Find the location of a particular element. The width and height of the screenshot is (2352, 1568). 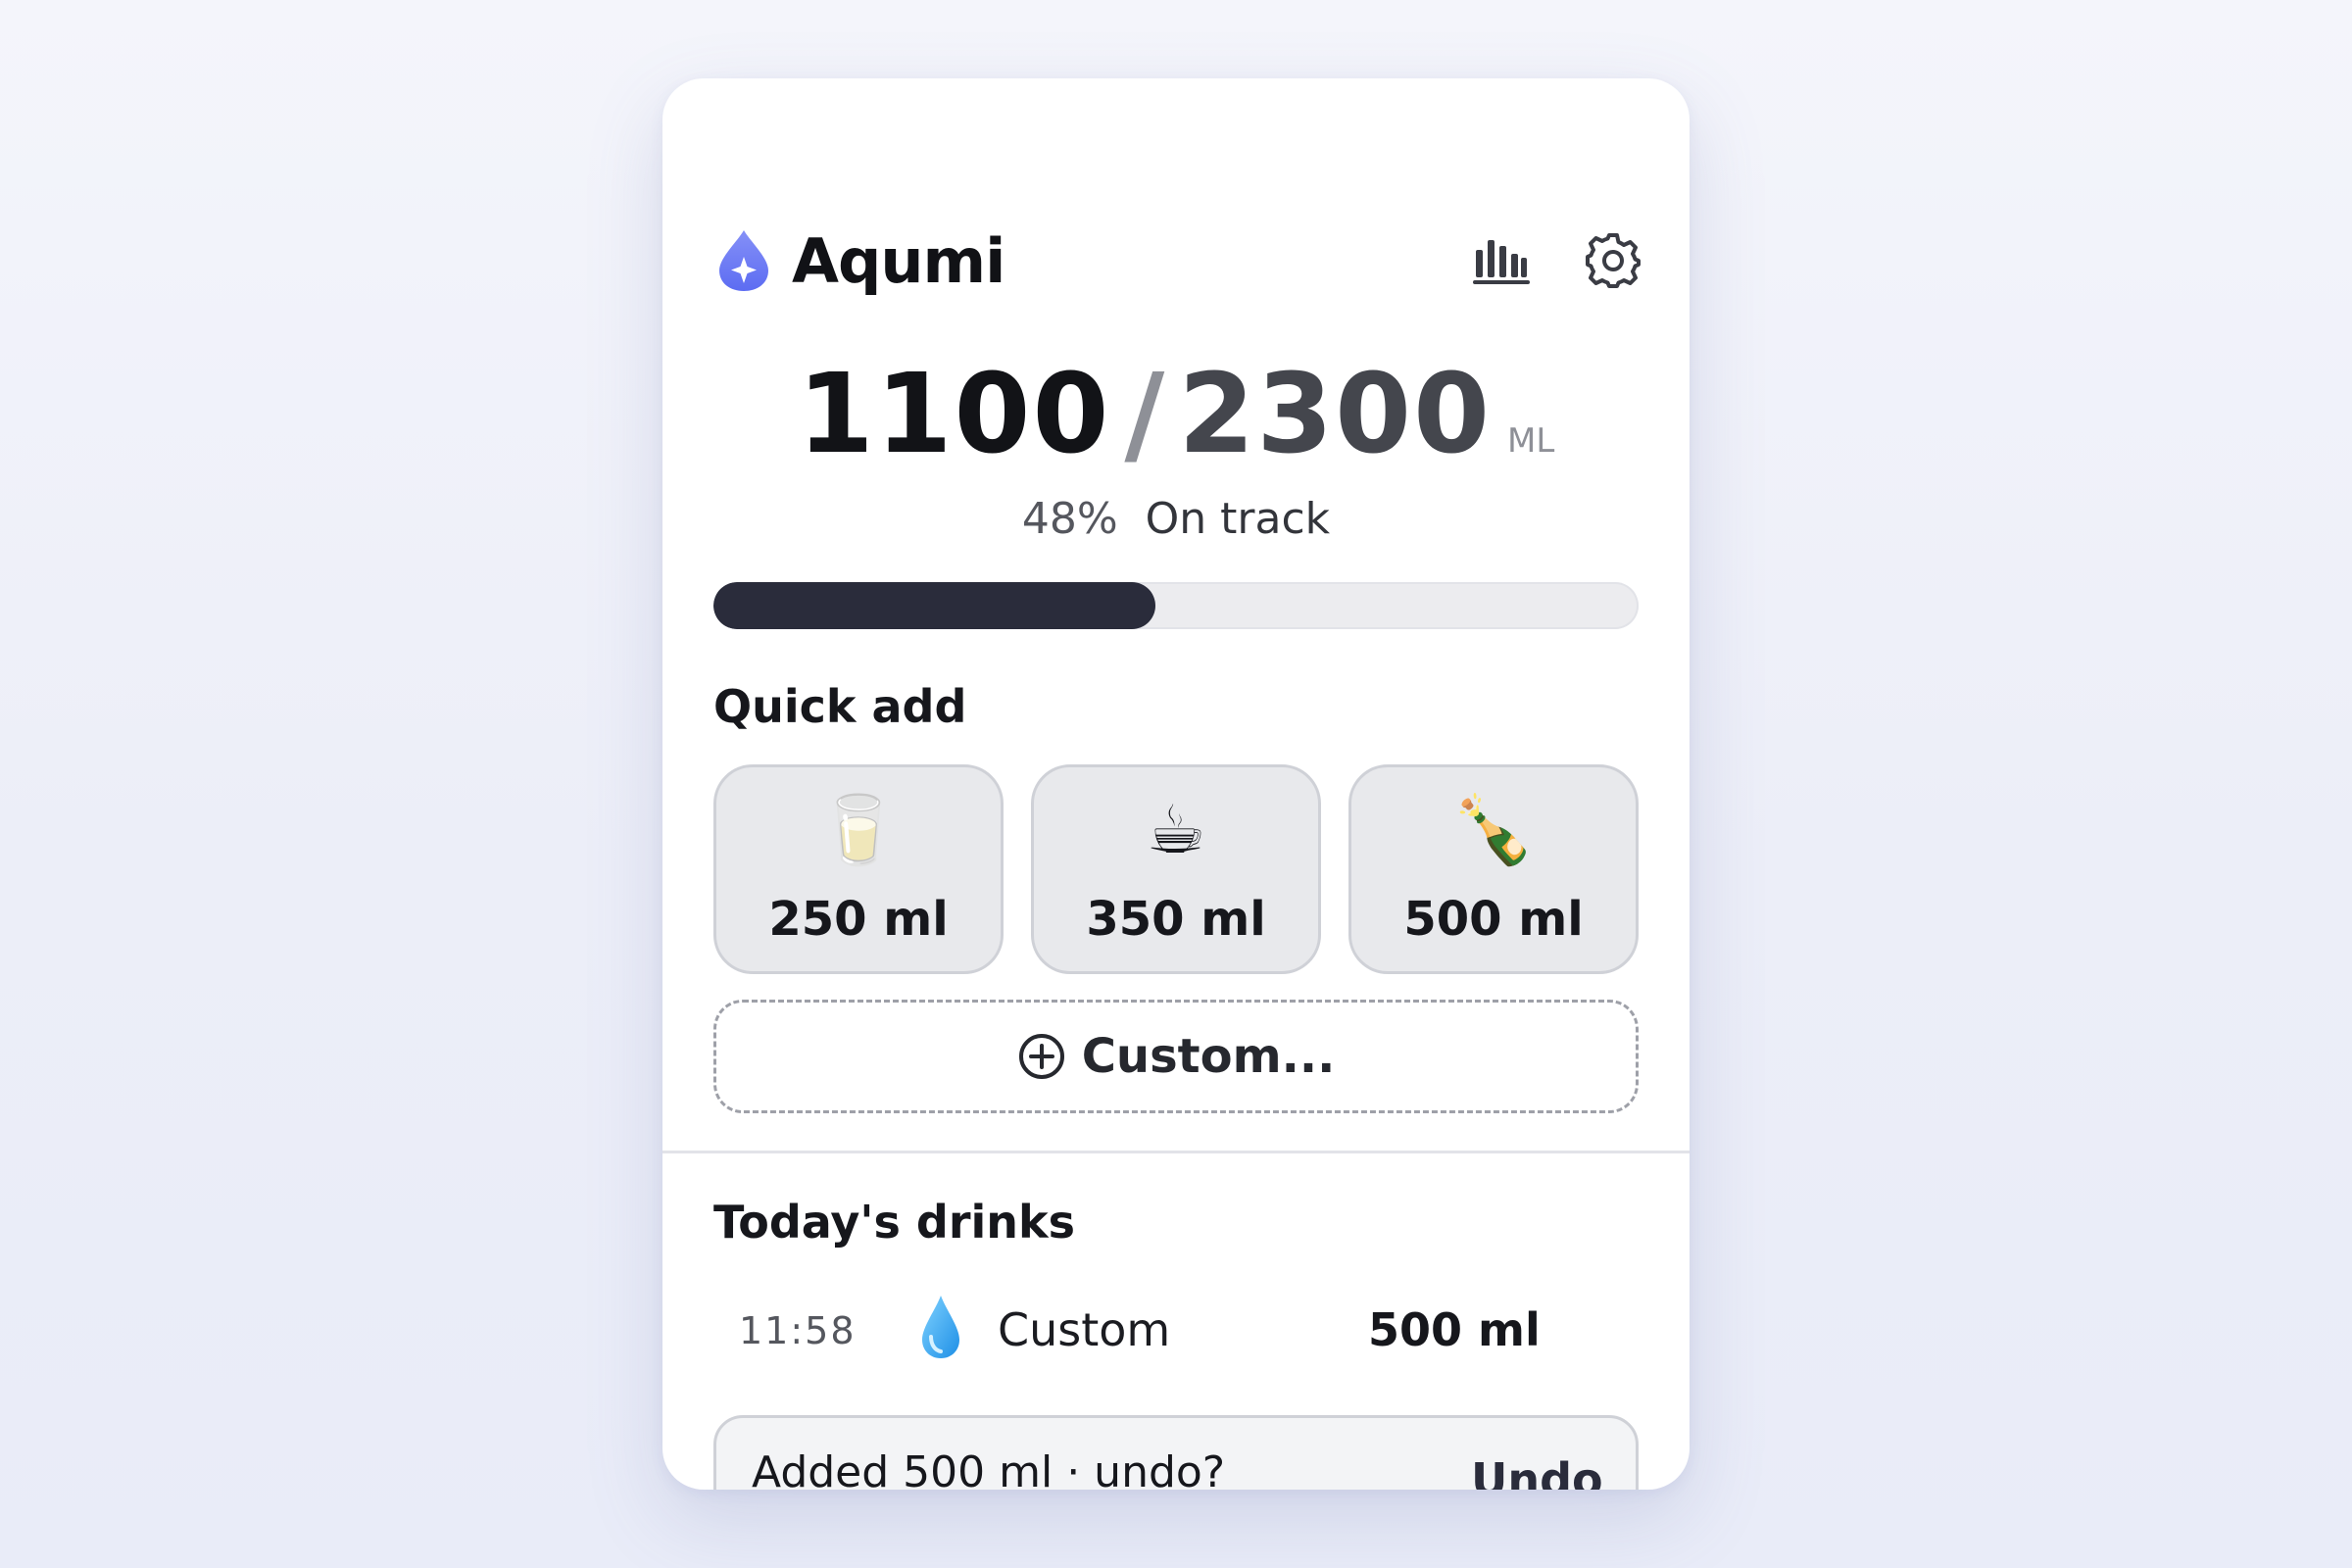

quick-add-title: Quick add is located at coordinates (840, 706).